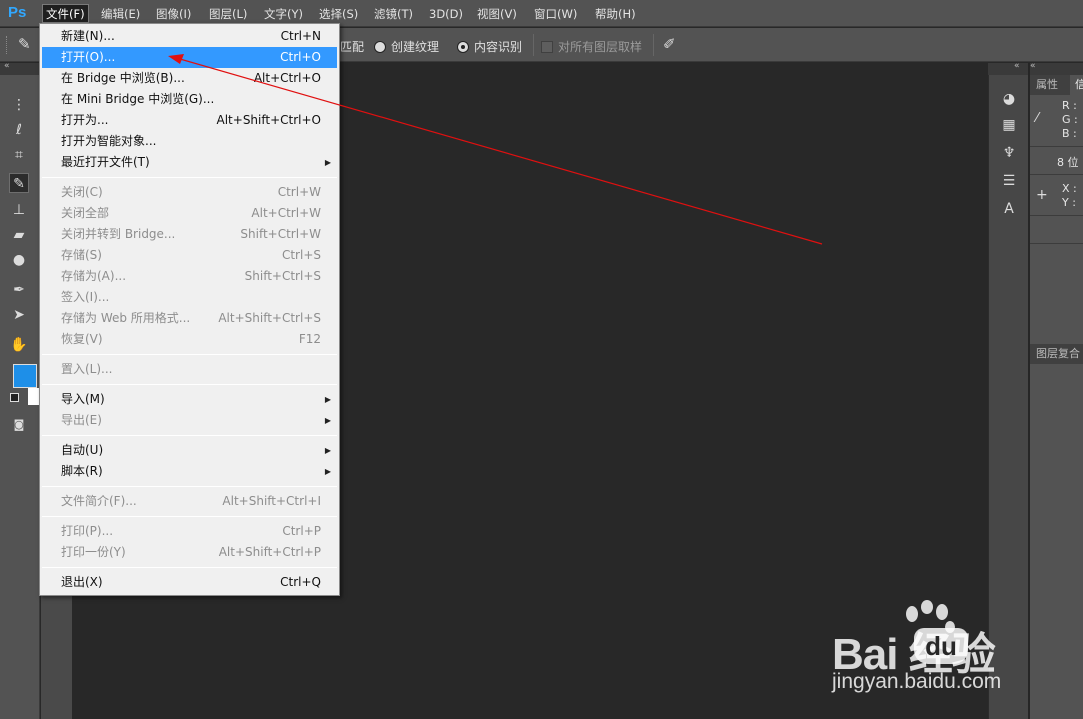 The image size is (1083, 719). Describe the element at coordinates (591, 46) in the screenshot. I see `checkbox-sample-all-layers: 对所有图层取样` at that location.